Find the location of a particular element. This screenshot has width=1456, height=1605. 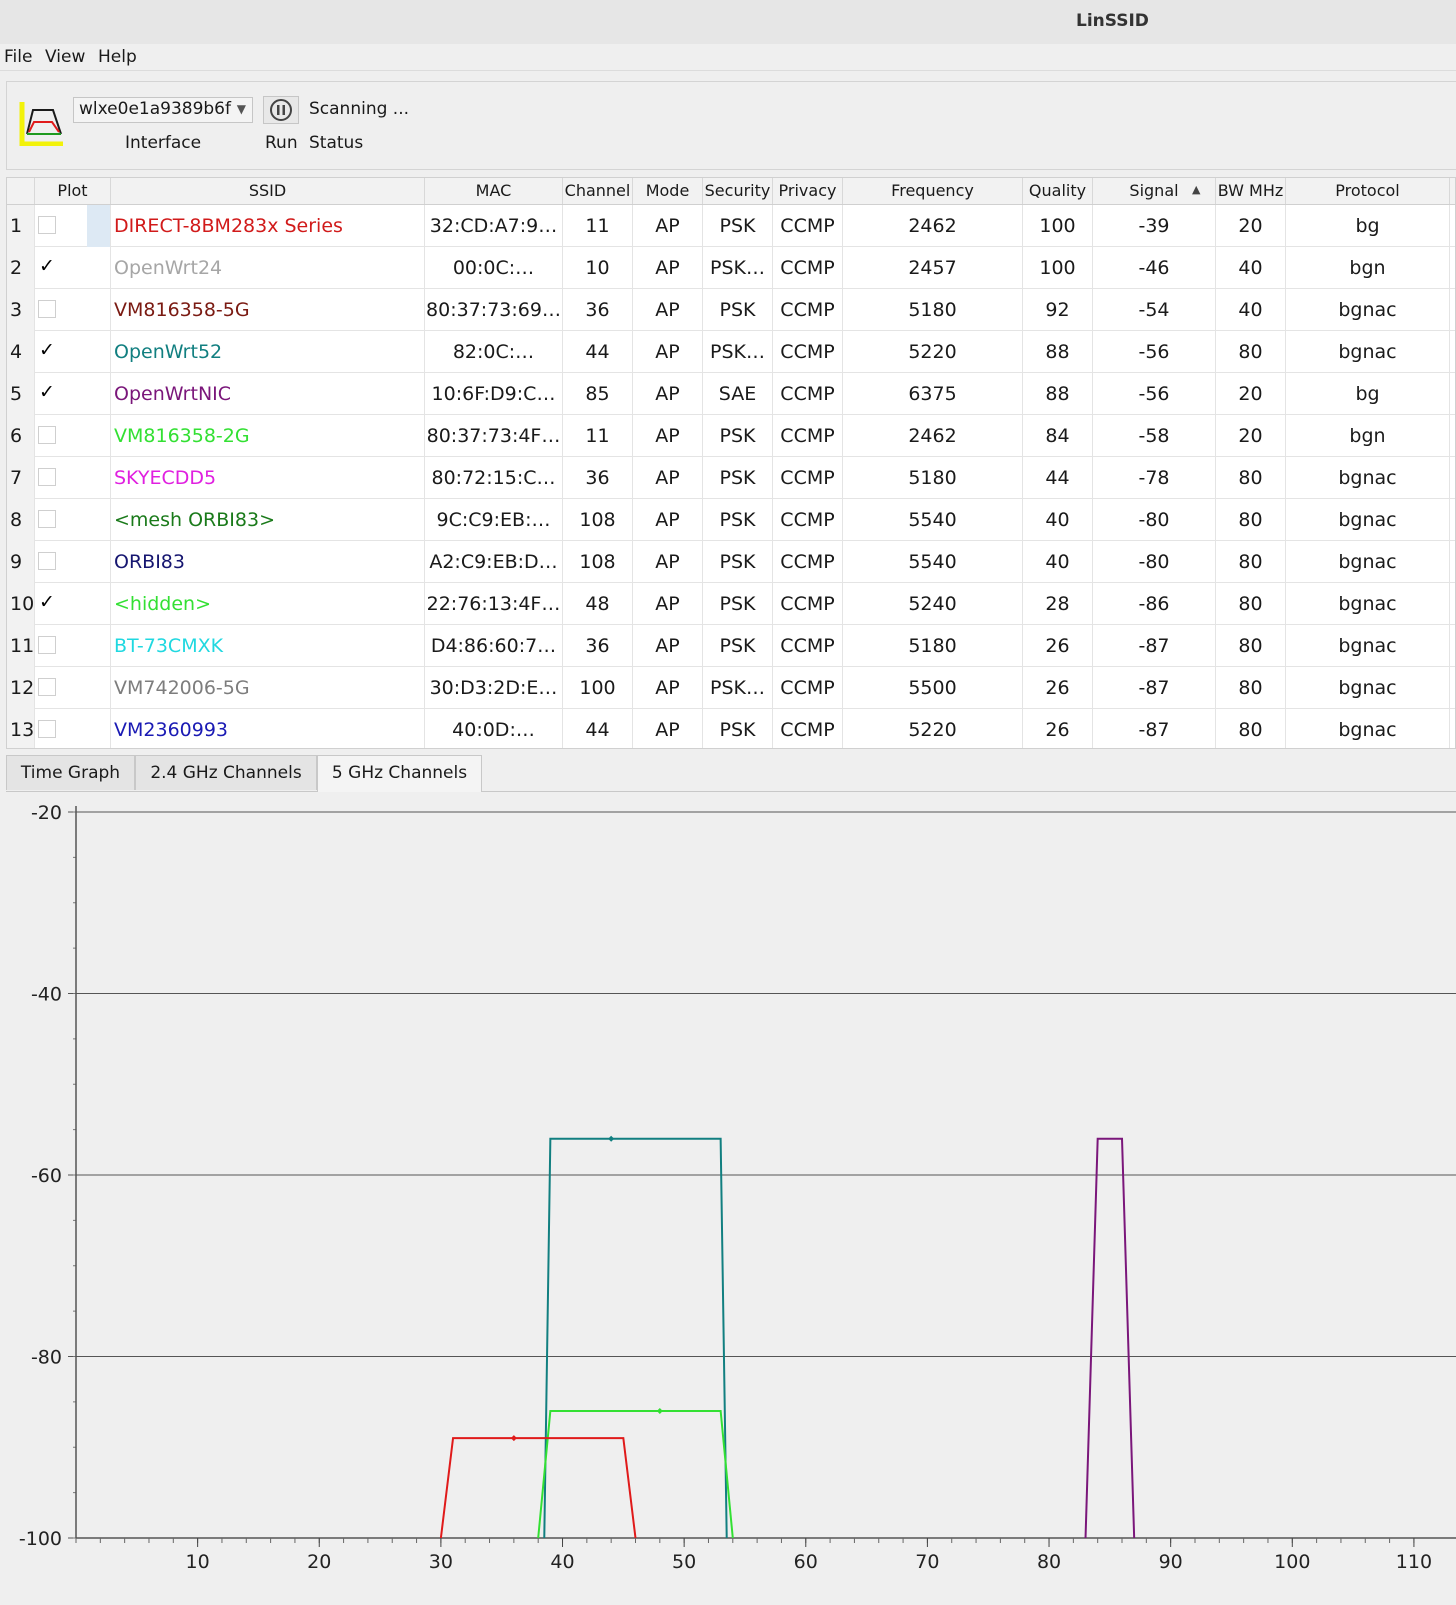

tab-time-graph: Time Graph is located at coordinates (70, 772).